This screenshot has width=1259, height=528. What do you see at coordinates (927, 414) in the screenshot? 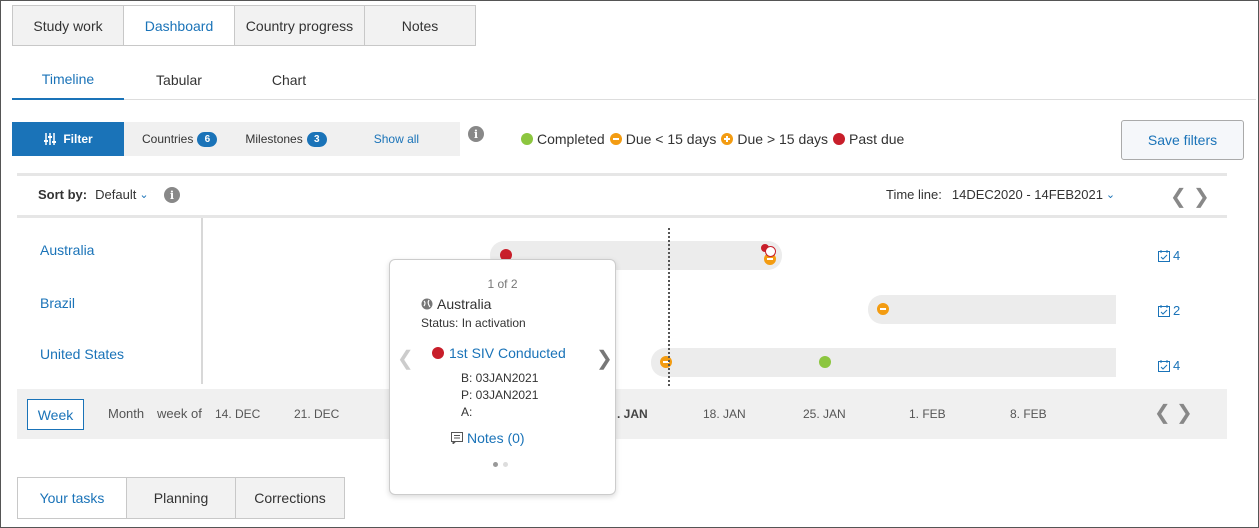
I see `scale-tick: 1. FEB` at bounding box center [927, 414].